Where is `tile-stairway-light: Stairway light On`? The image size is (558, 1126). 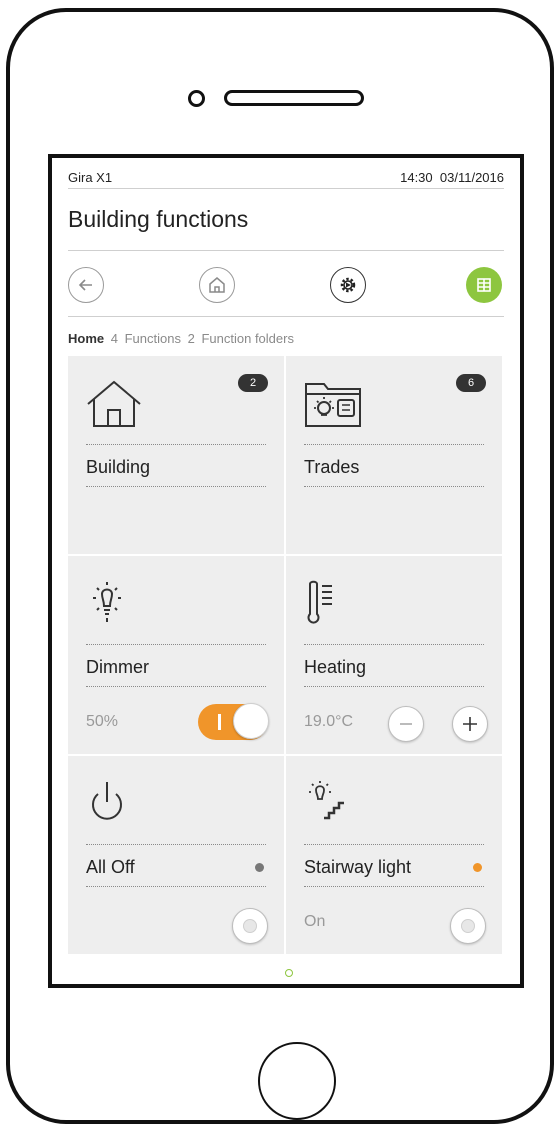 tile-stairway-light: Stairway light On is located at coordinates (394, 855).